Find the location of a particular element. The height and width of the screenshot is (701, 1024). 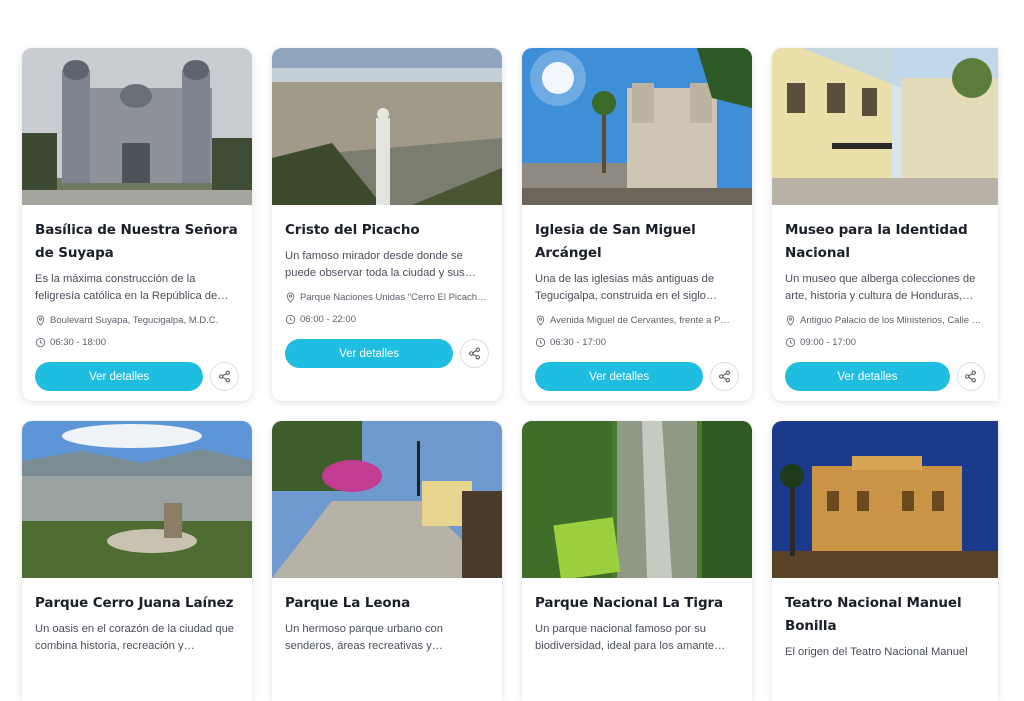

attraction-title: Museo para la Identidad Nacional is located at coordinates (876, 241).